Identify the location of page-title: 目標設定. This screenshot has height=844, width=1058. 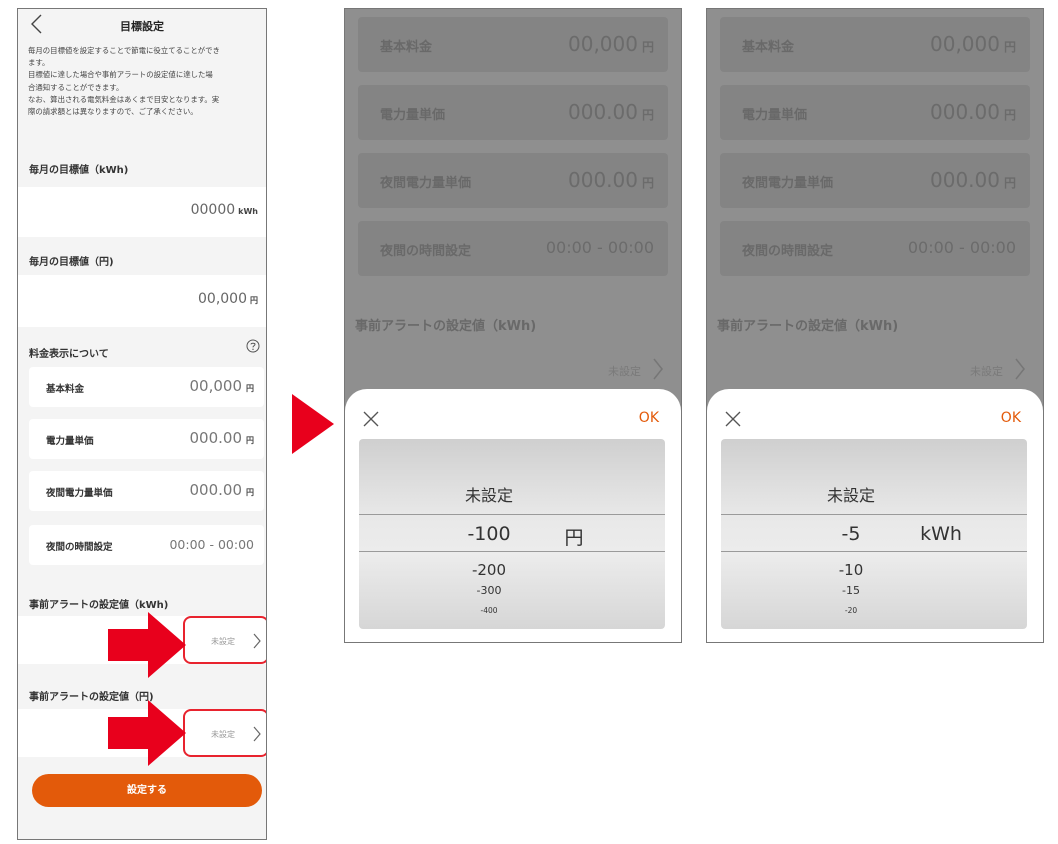
(142, 26).